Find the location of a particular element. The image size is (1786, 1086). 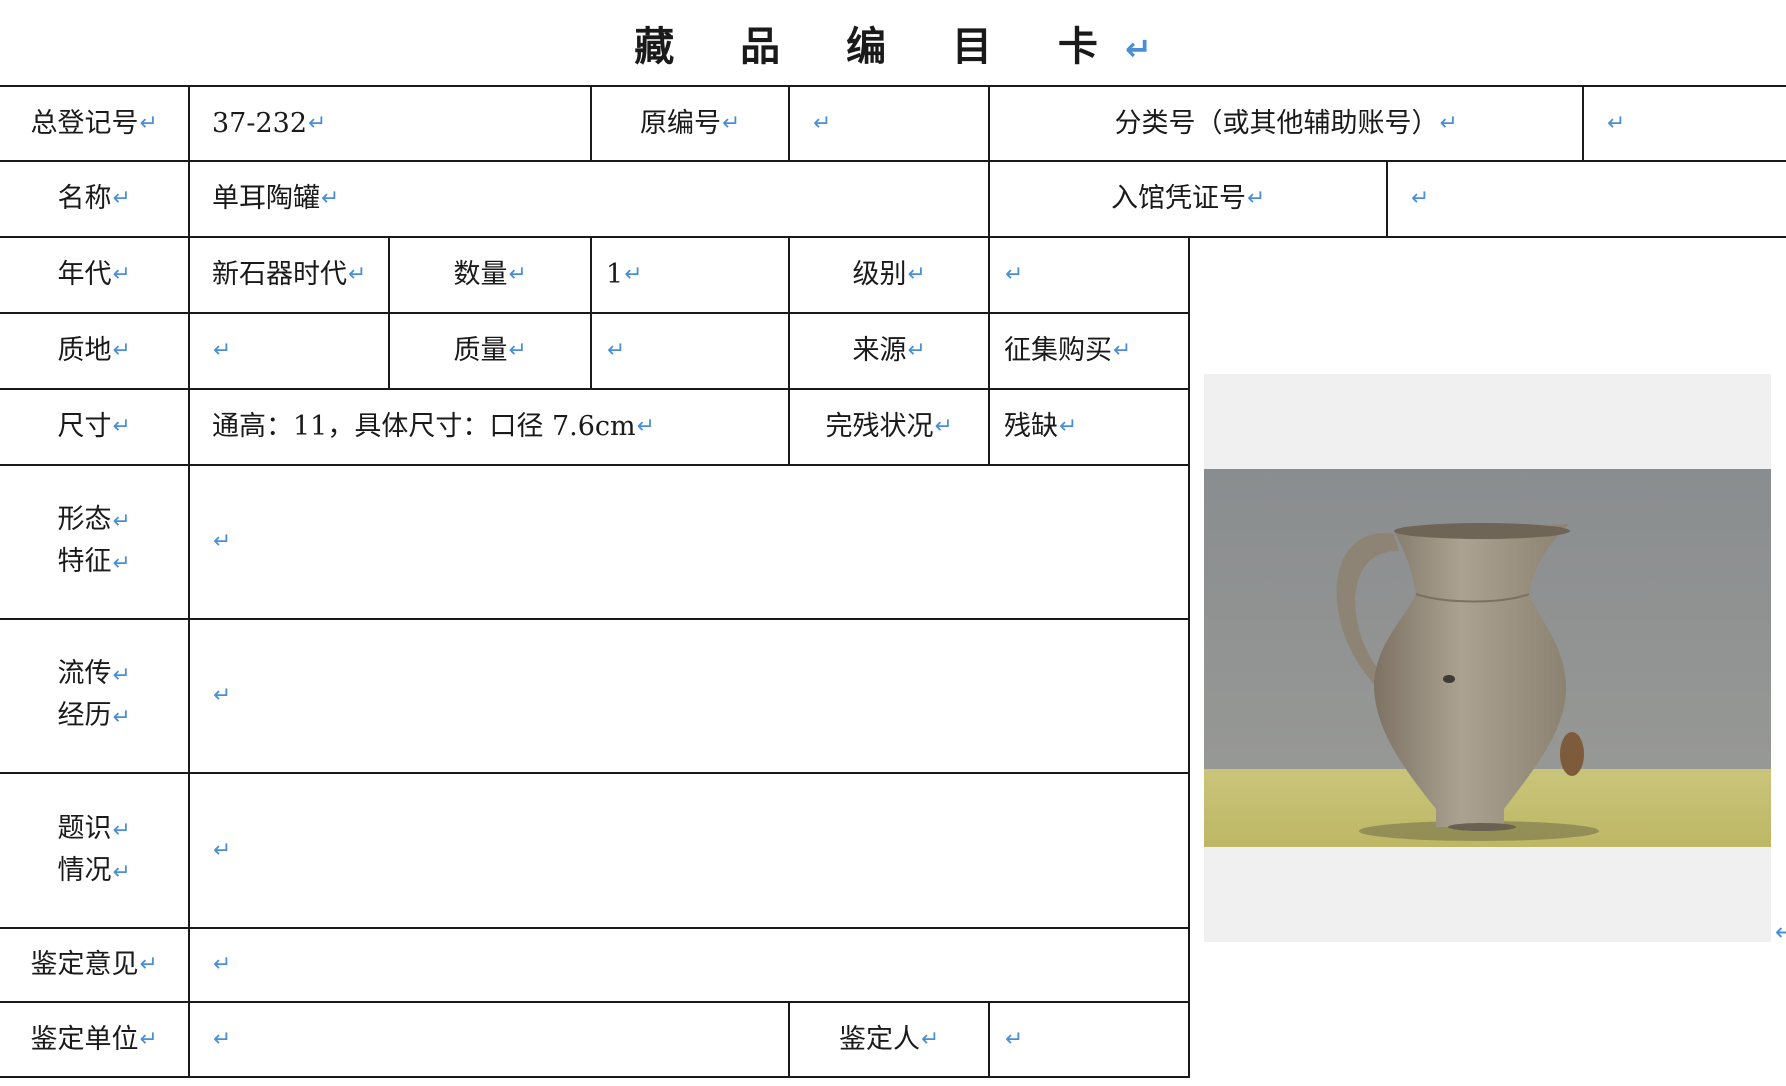

label-line: 特征↵ is located at coordinates (93, 563).